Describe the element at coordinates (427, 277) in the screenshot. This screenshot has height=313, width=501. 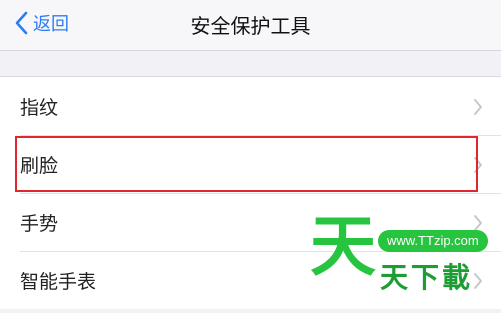
I see `watermark-name: 天下載` at that location.